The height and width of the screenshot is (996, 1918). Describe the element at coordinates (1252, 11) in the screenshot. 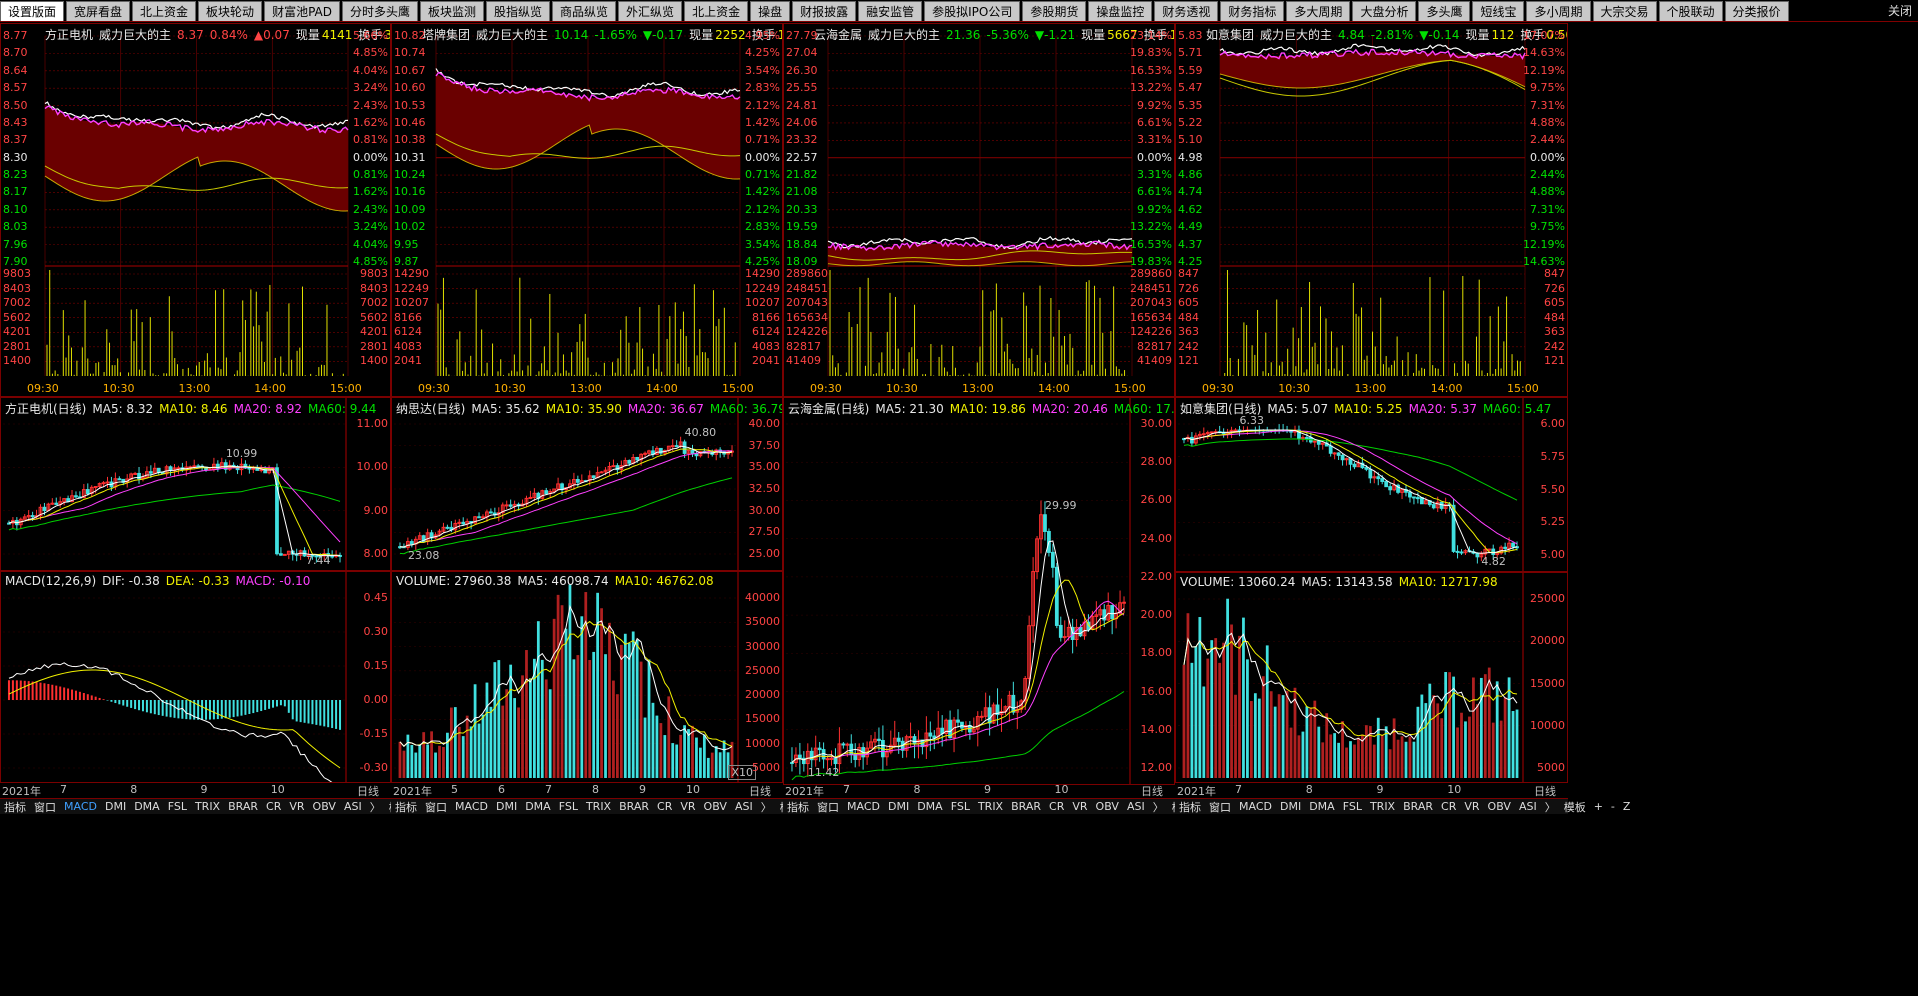

I see `tab-18: 财务指标` at that location.